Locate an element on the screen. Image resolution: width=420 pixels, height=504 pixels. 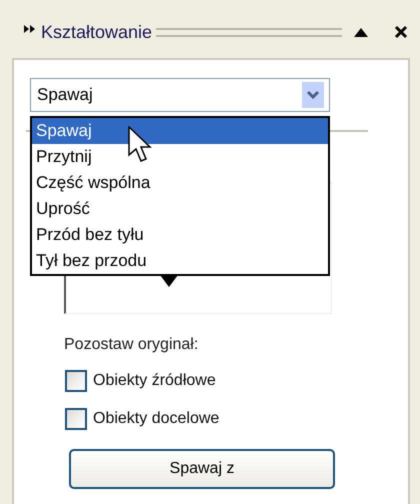
operation-dropdown: Spawaj is located at coordinates (180, 95).